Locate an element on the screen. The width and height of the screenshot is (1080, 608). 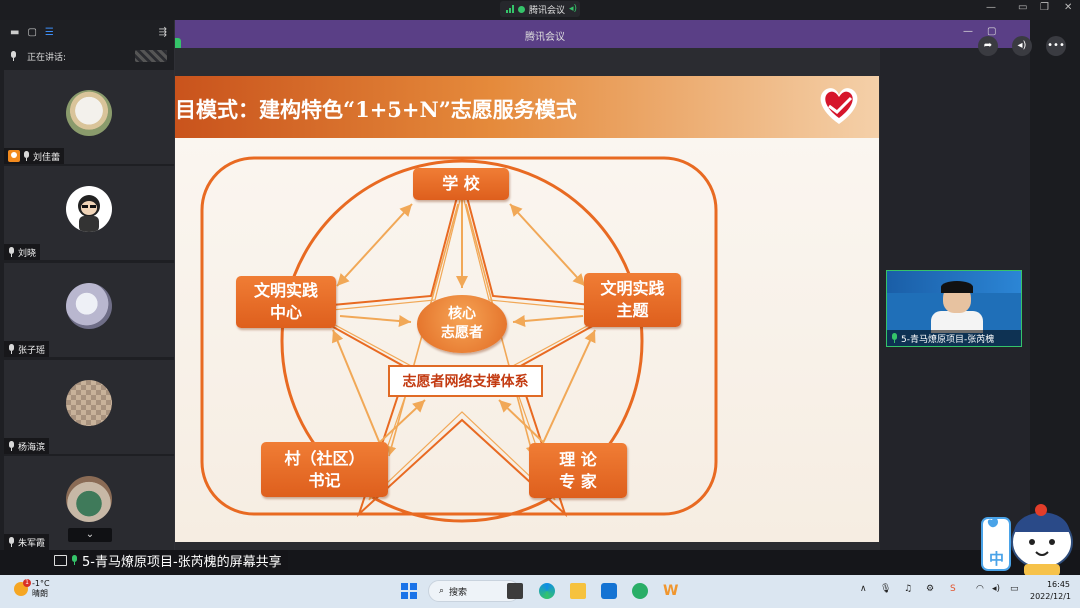
minimize-button: — is located at coordinates (991, 7).